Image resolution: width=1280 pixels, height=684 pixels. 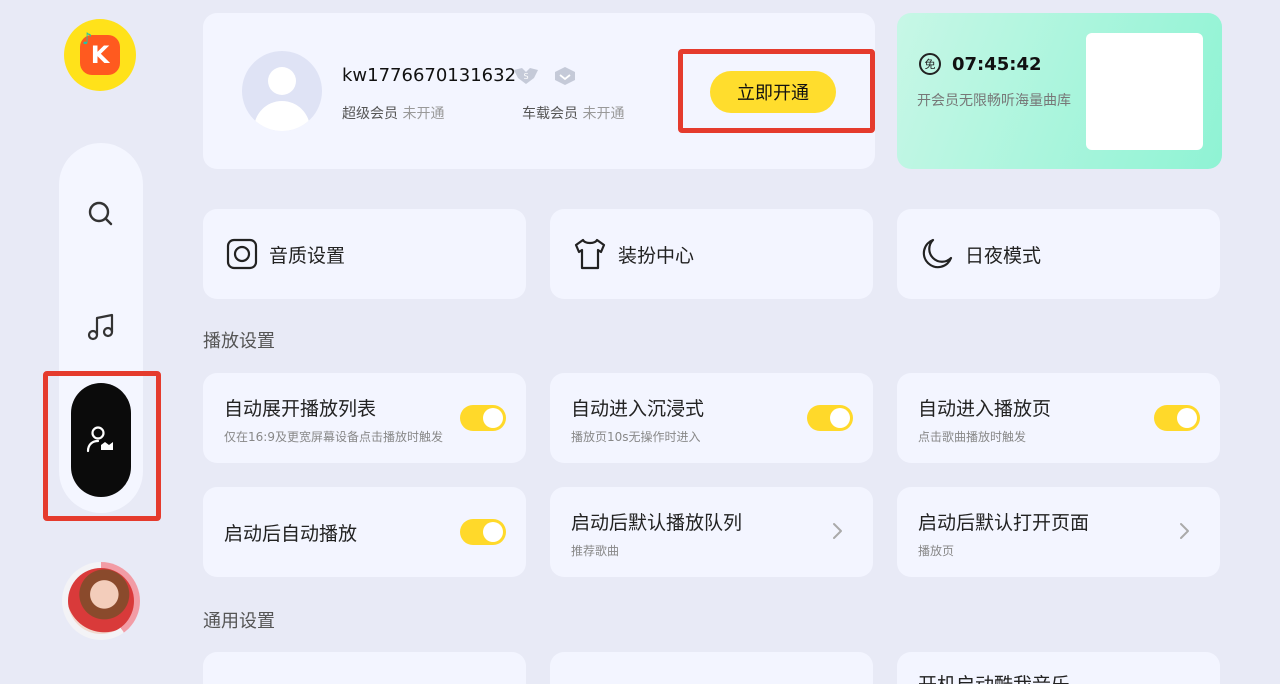 I want to click on sidebar-item-music, so click(x=101, y=327).